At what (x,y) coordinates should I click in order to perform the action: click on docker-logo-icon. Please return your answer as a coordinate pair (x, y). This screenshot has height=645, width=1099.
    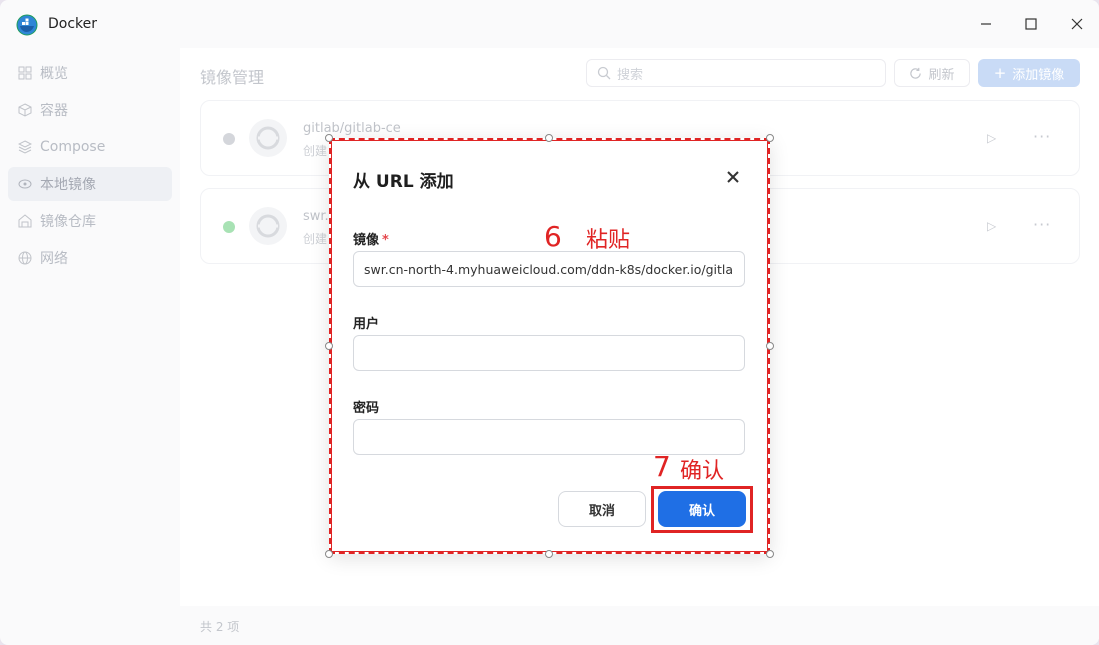
    Looking at the image, I should click on (27, 25).